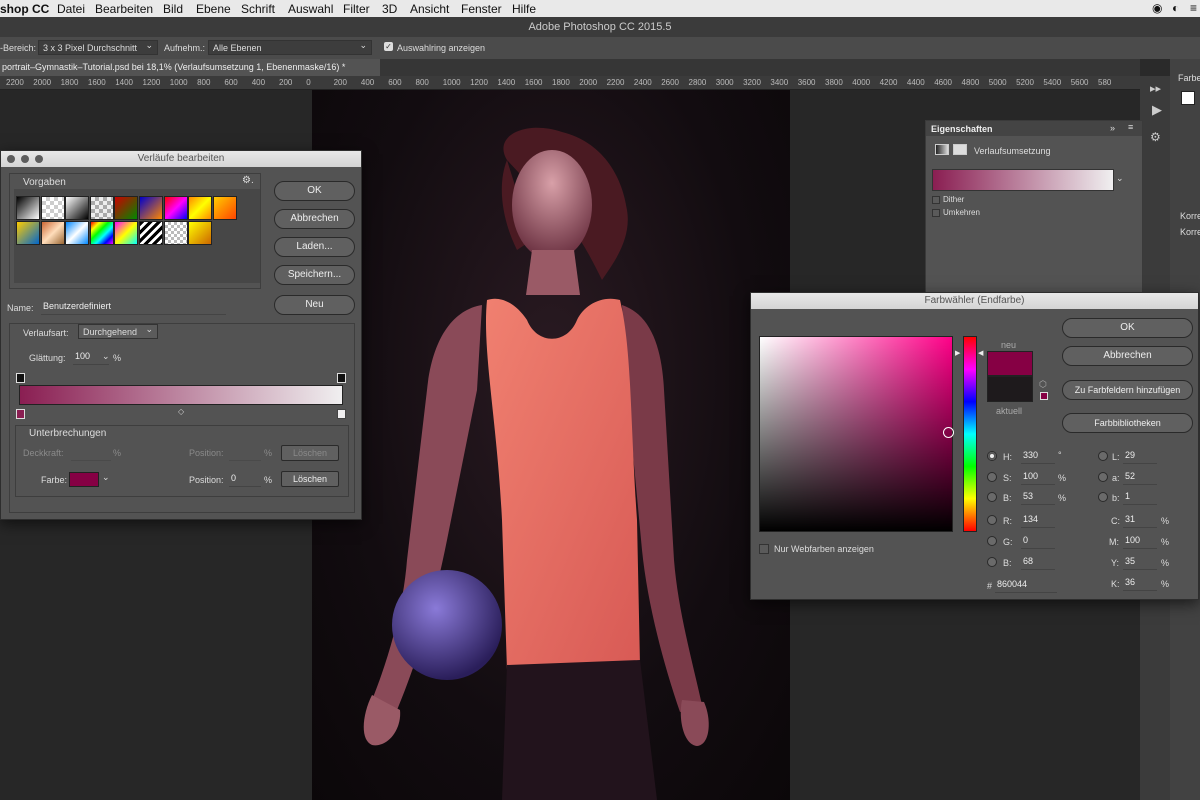  What do you see at coordinates (173, 9) in the screenshot?
I see `menu-bild: Bild` at bounding box center [173, 9].